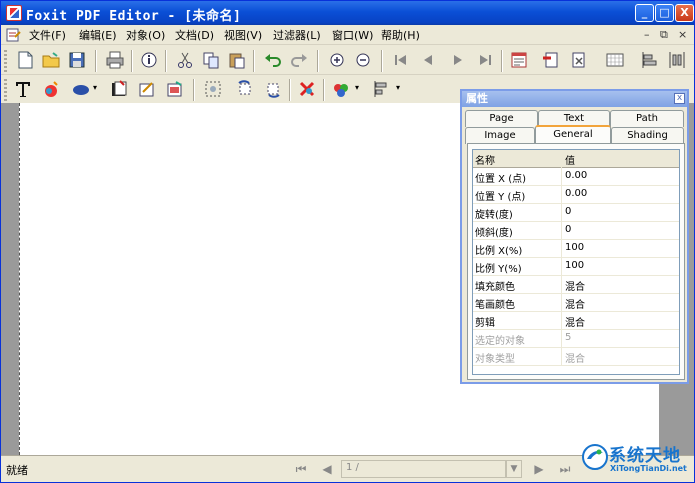 Image resolution: width=695 pixels, height=483 pixels. Describe the element at coordinates (500, 135) in the screenshot. I see `tab-image: Image` at that location.